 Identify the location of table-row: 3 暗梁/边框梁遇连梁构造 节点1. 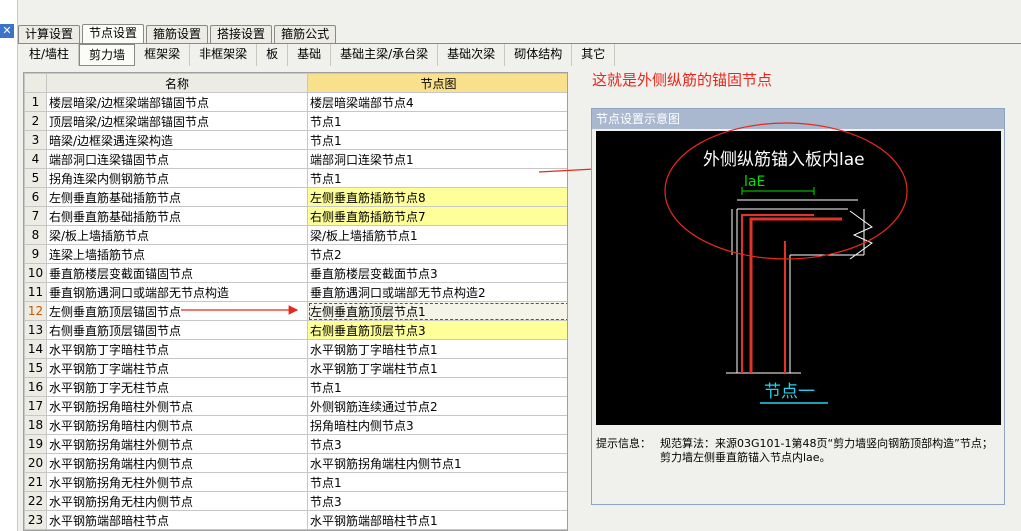
(295, 140).